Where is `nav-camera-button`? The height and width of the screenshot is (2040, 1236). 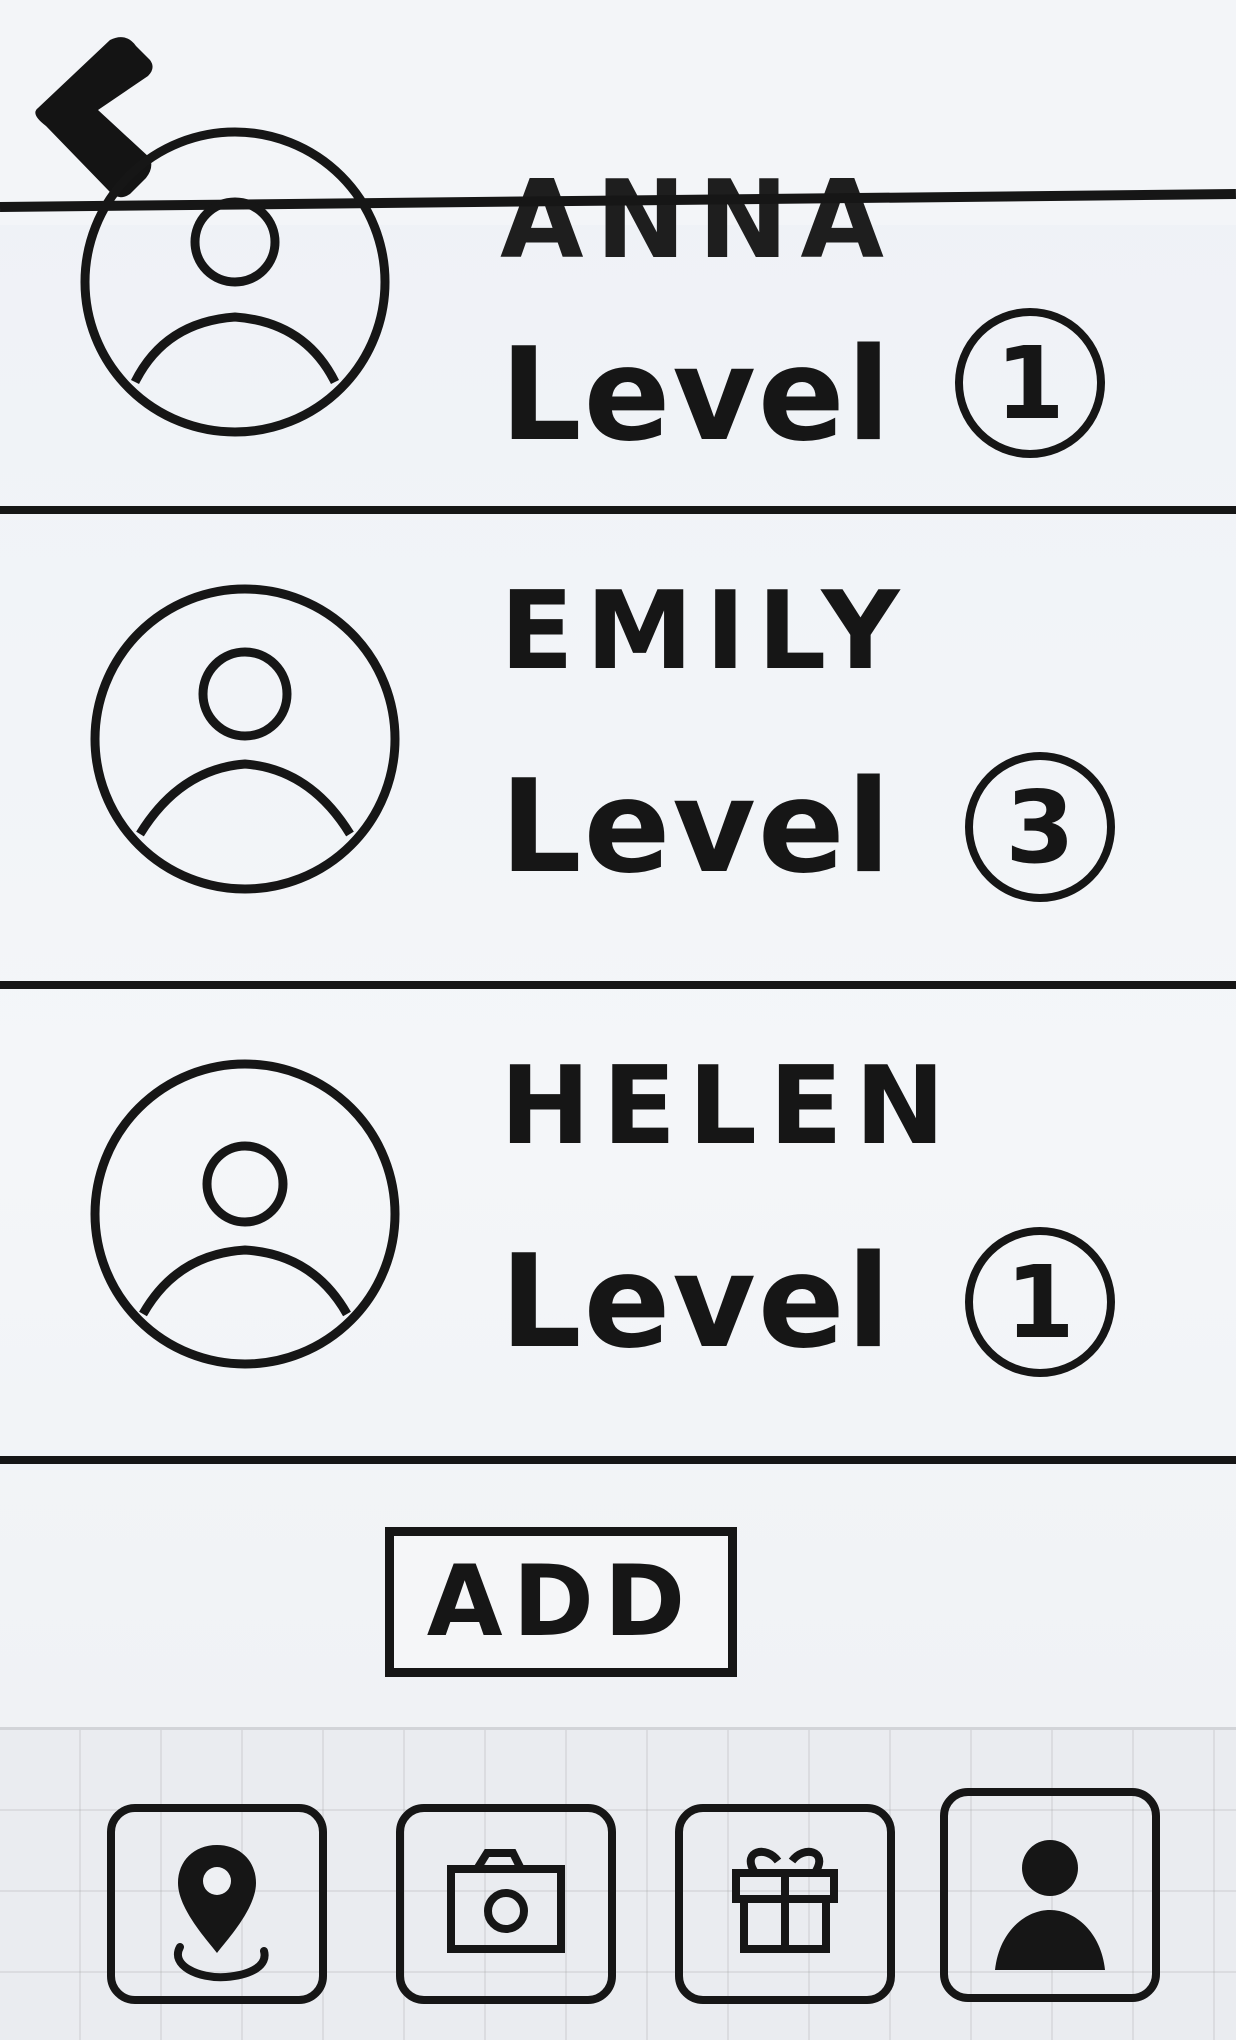 nav-camera-button is located at coordinates (506, 1904).